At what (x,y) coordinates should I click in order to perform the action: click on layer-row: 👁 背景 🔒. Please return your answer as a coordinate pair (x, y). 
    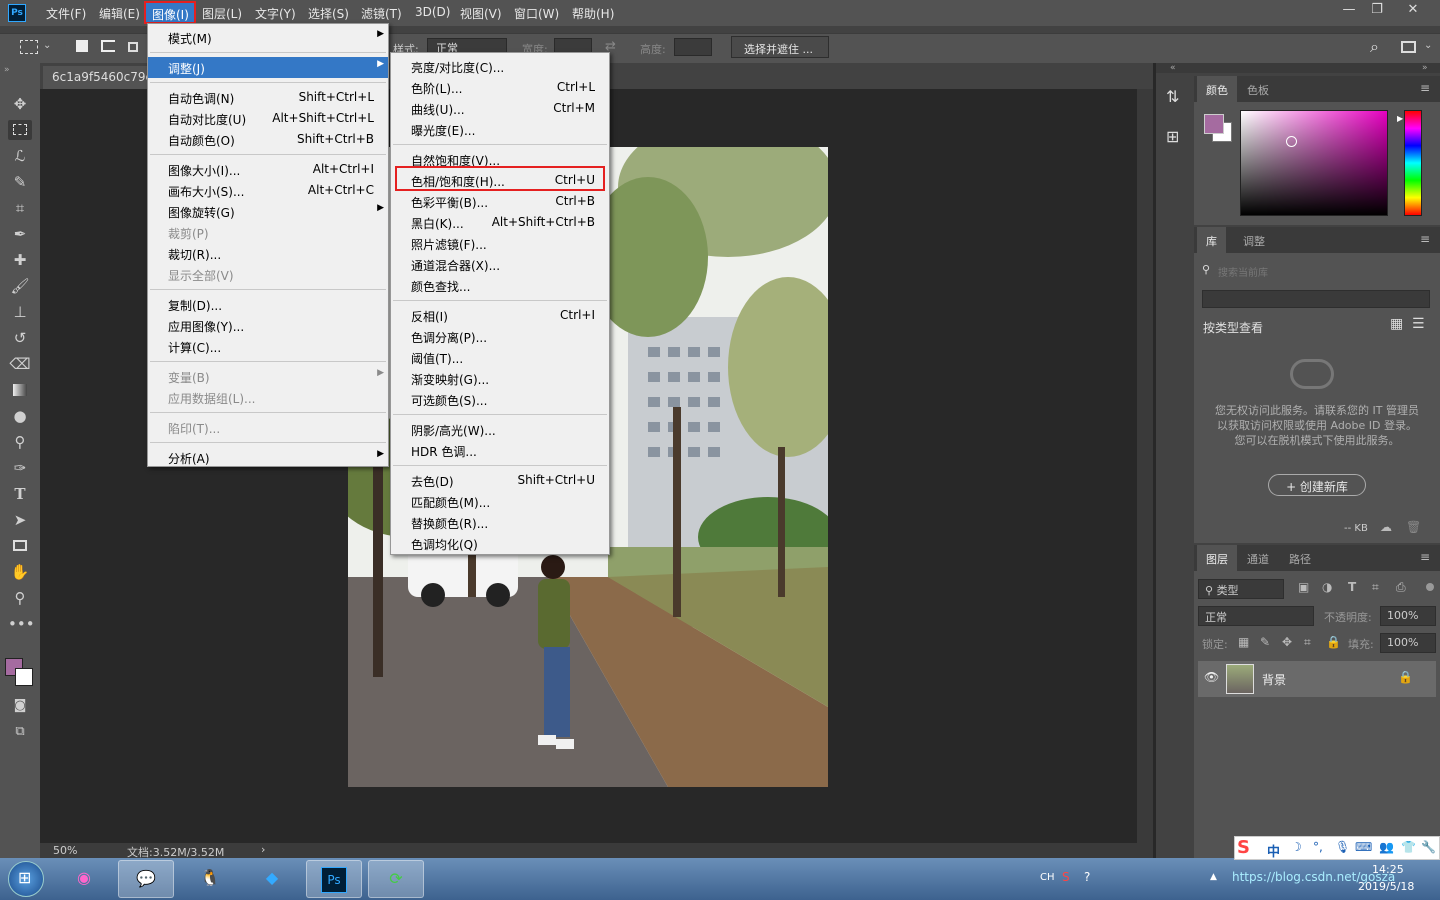
    Looking at the image, I should click on (1317, 679).